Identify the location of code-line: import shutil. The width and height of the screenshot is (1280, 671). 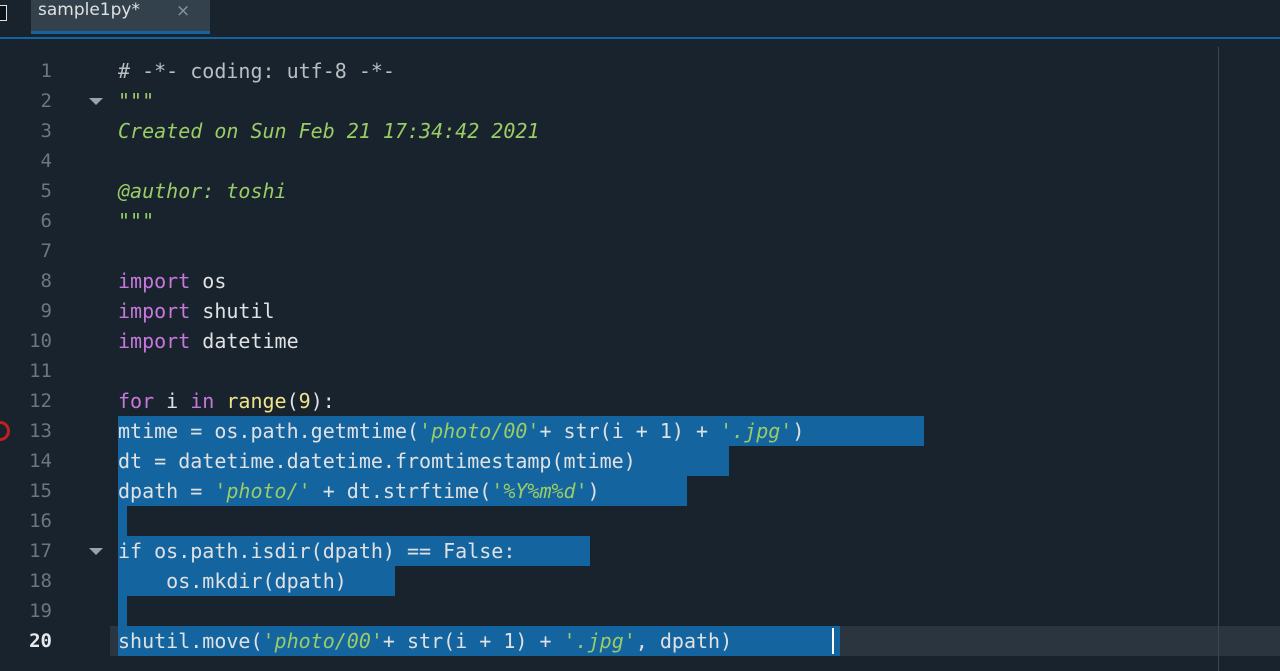
(196, 311).